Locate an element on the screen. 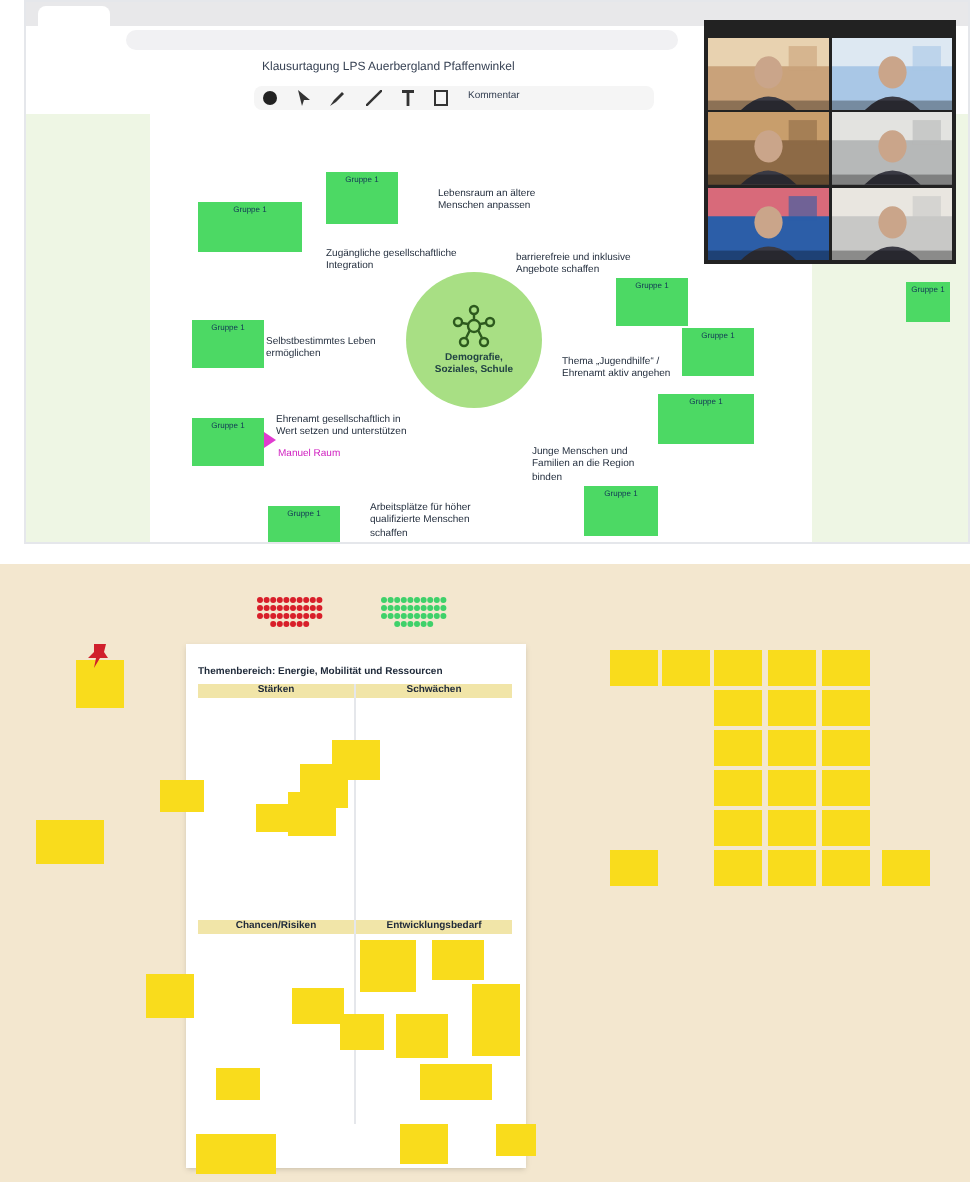  network-icon is located at coordinates (474, 325).